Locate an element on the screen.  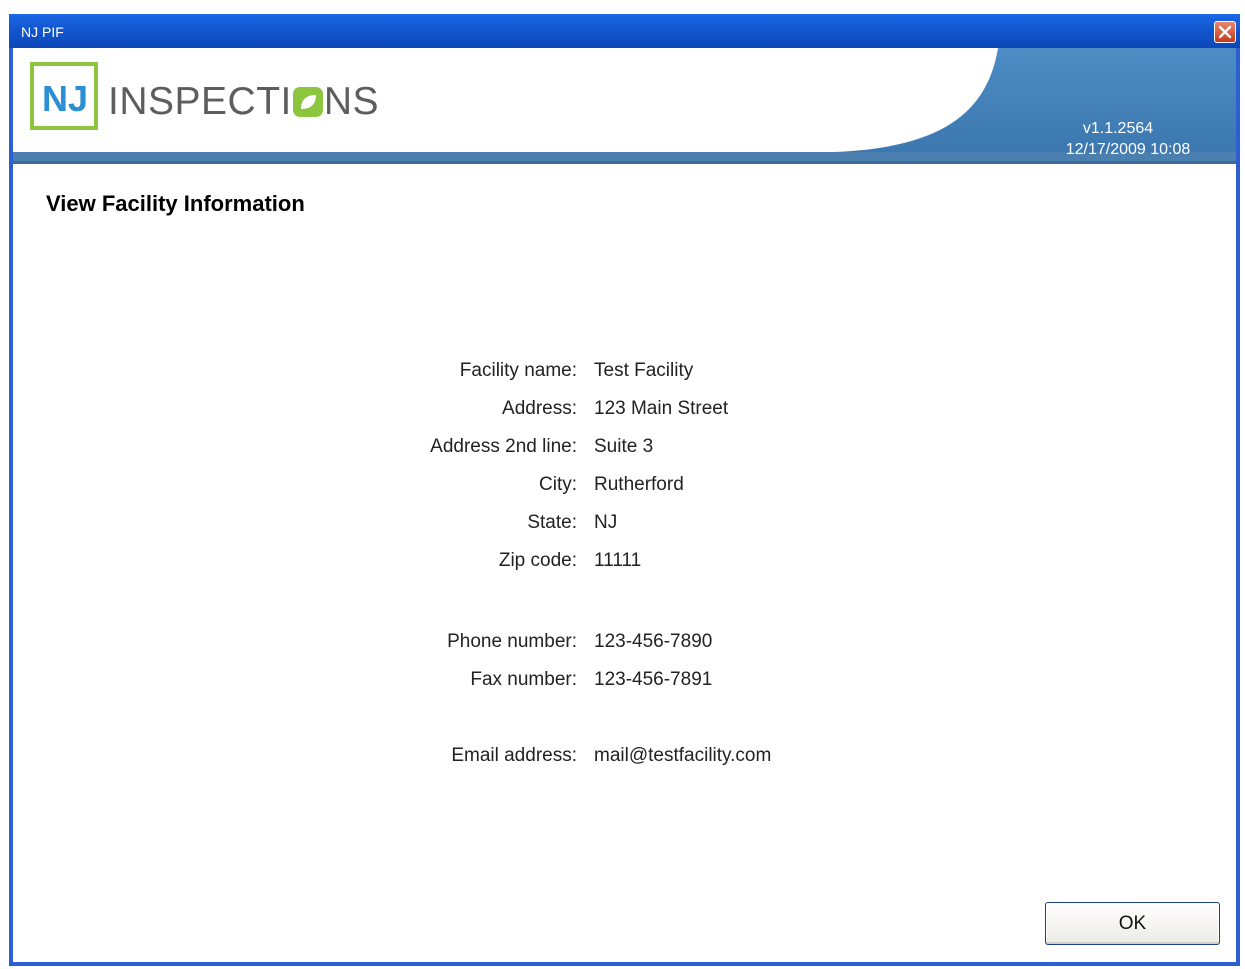
version-label: v1.1.2564 is located at coordinates (1118, 128).